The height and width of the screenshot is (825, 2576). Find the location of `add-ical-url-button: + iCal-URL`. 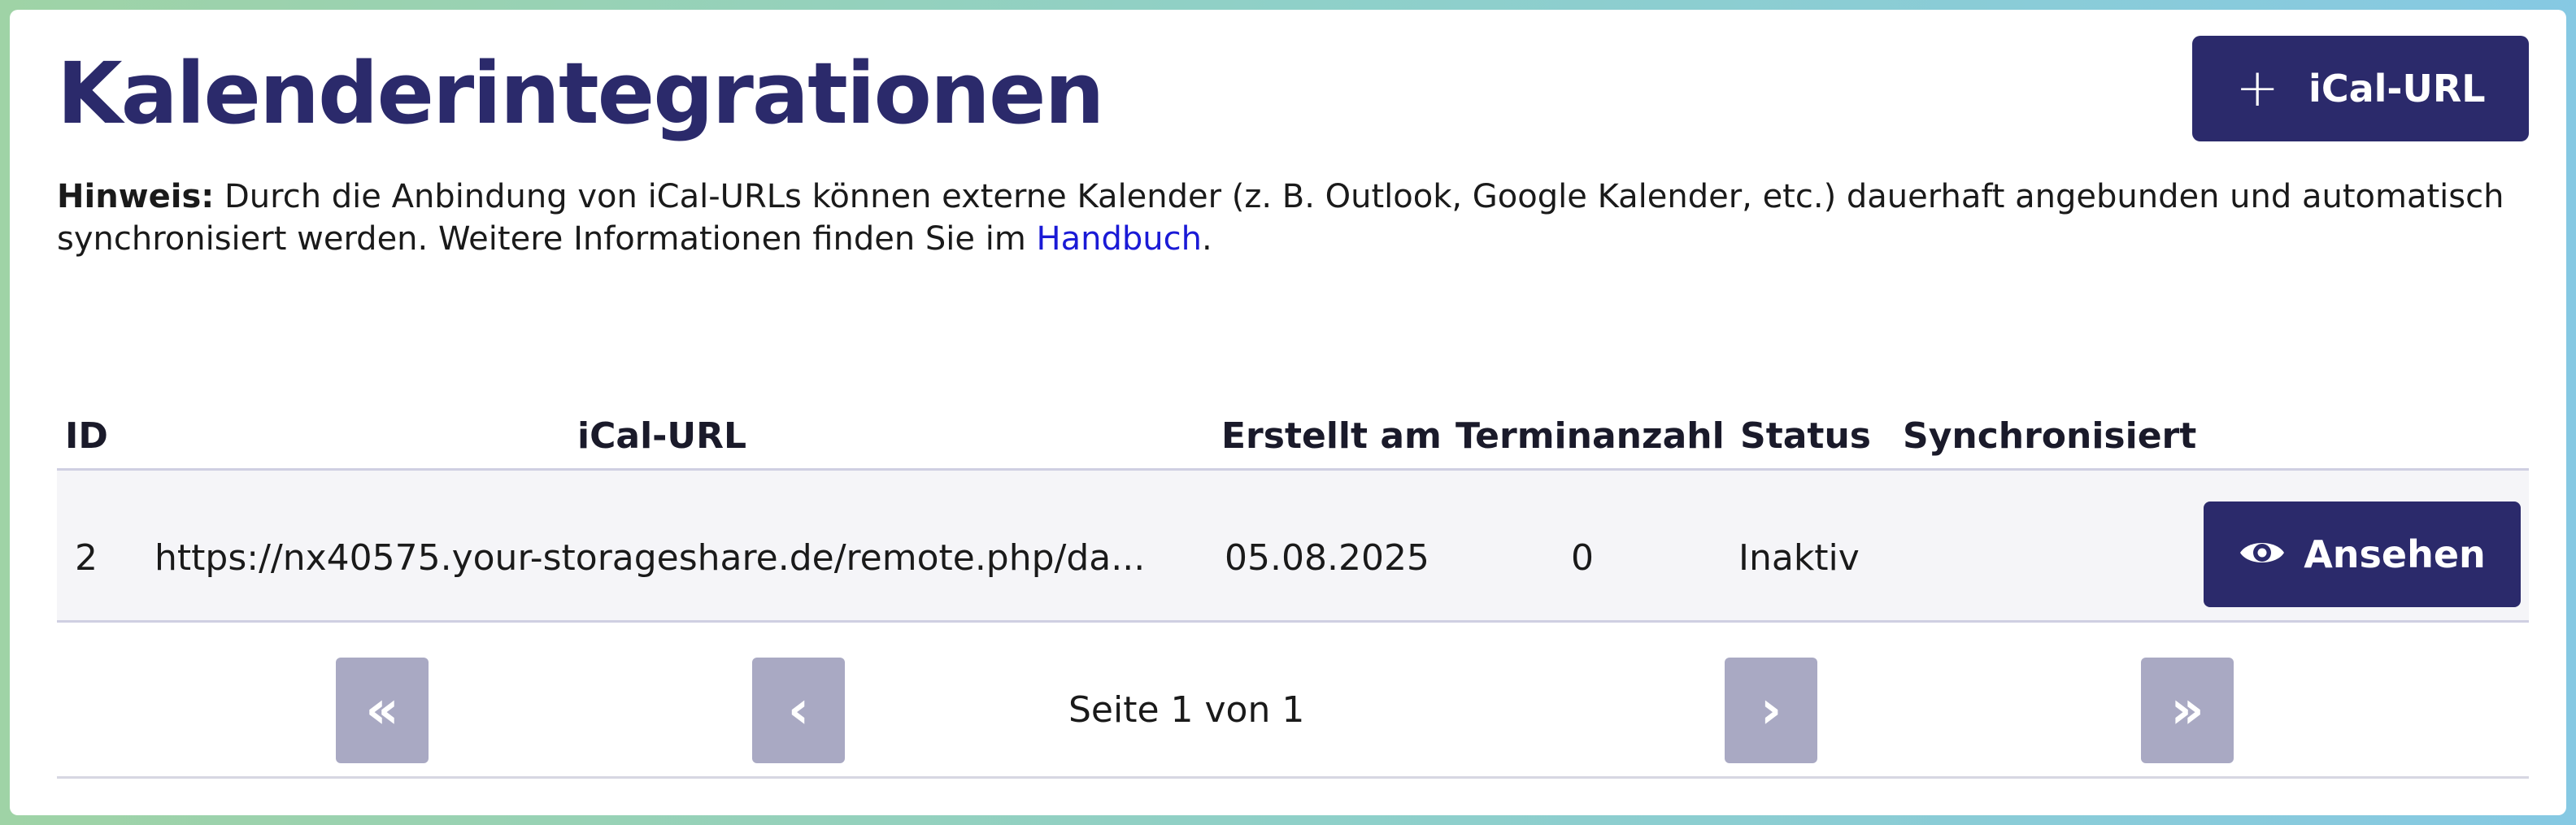

add-ical-url-button: + iCal-URL is located at coordinates (2360, 88).